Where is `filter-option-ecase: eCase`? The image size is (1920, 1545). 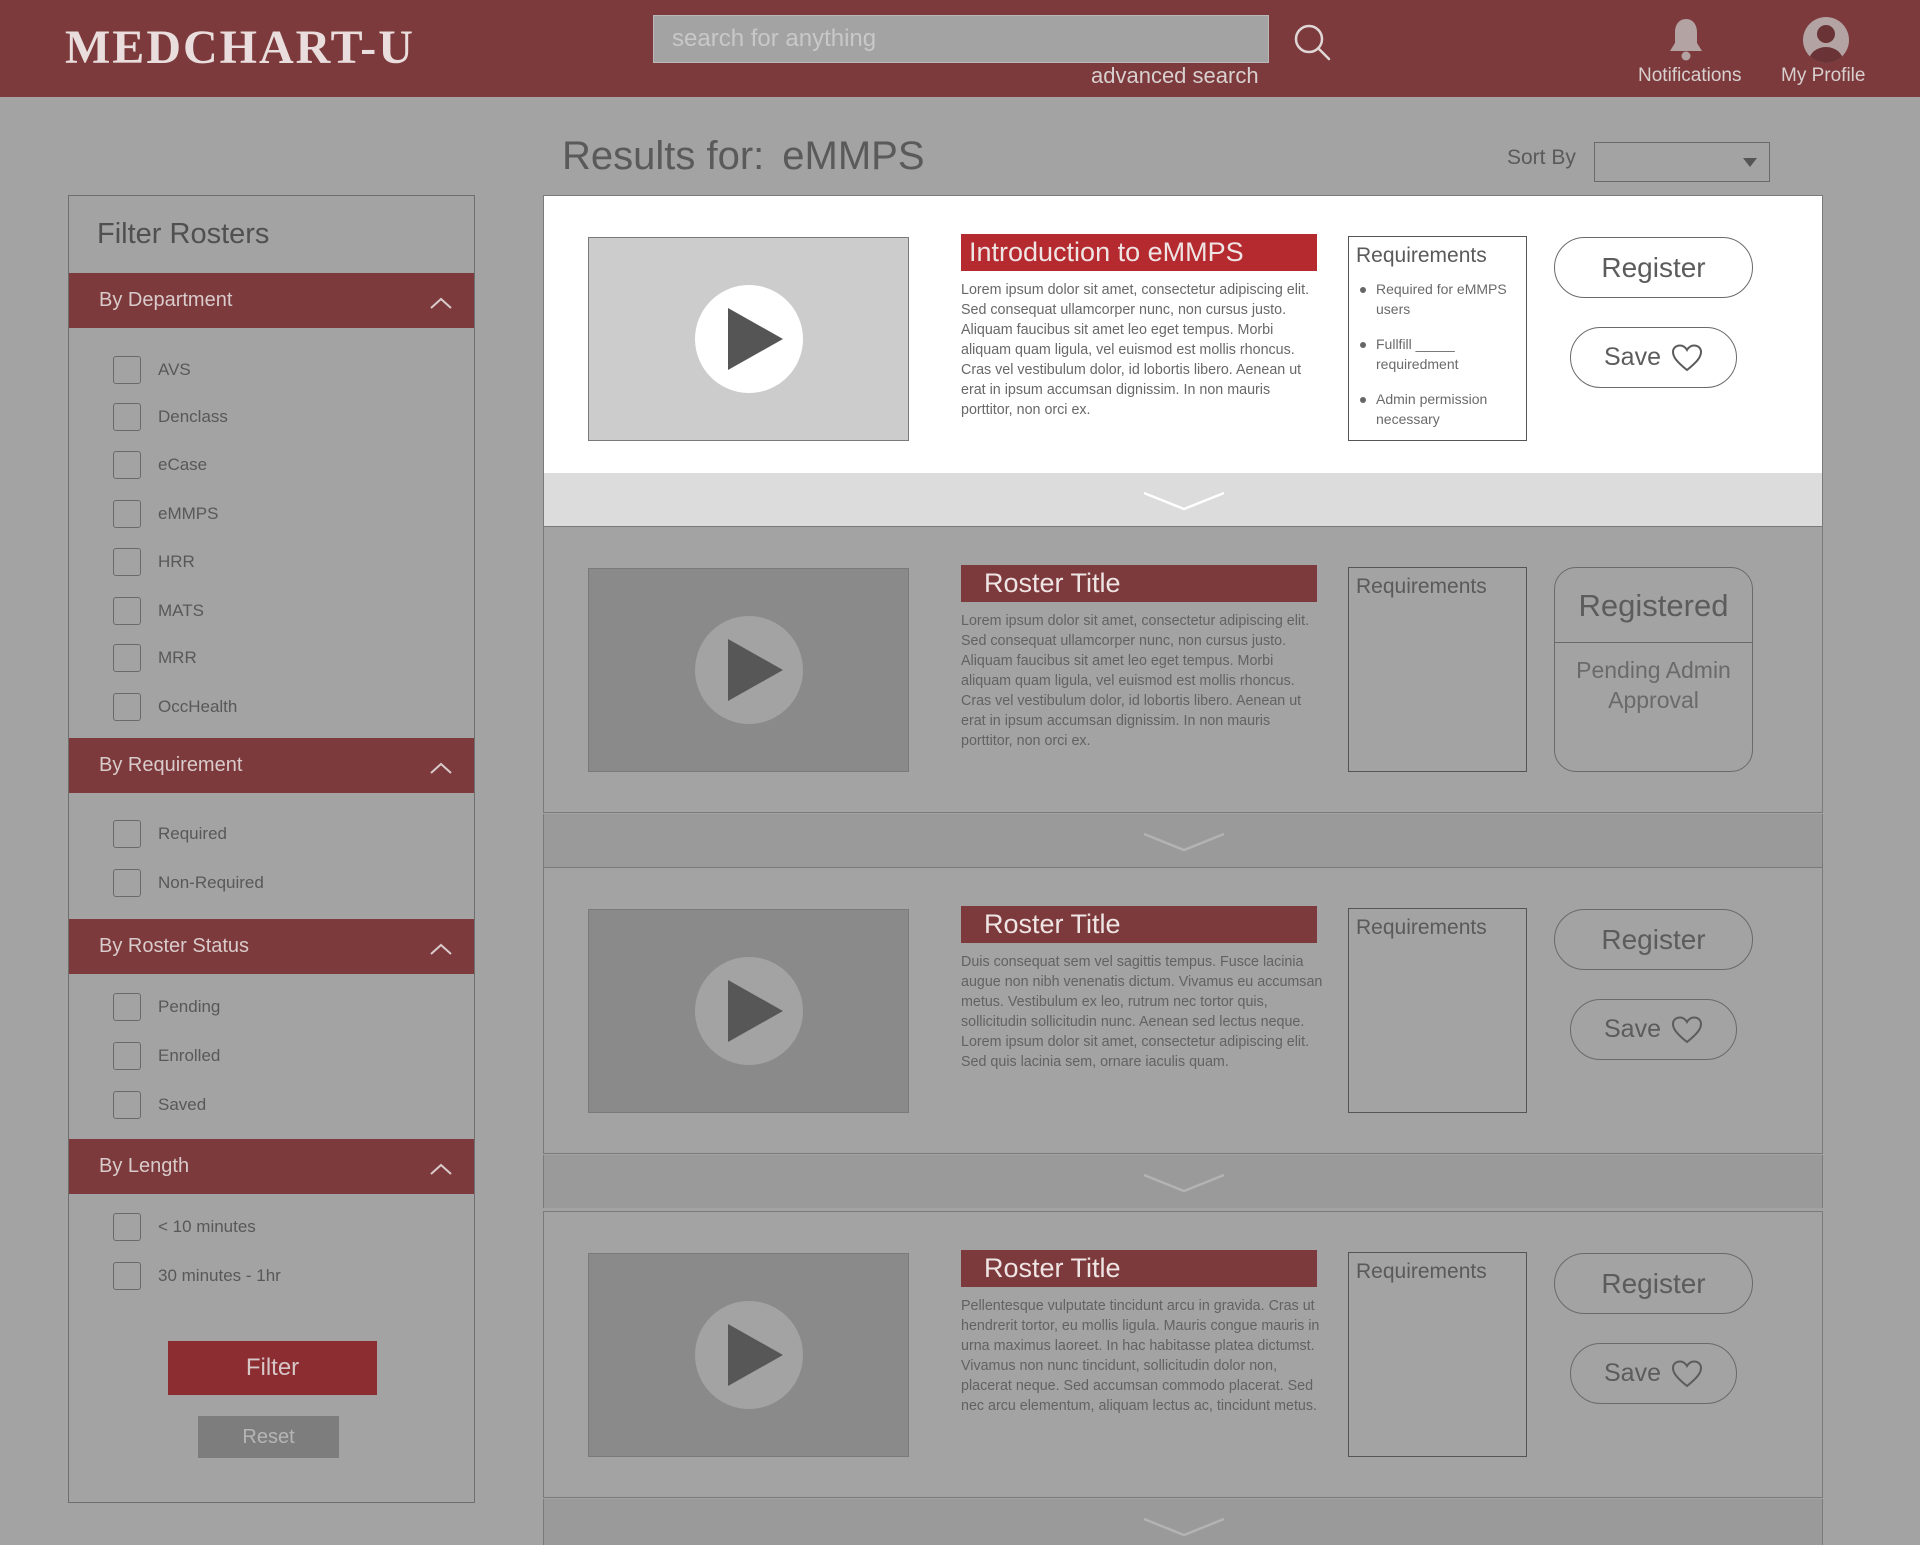 filter-option-ecase: eCase is located at coordinates (160, 465).